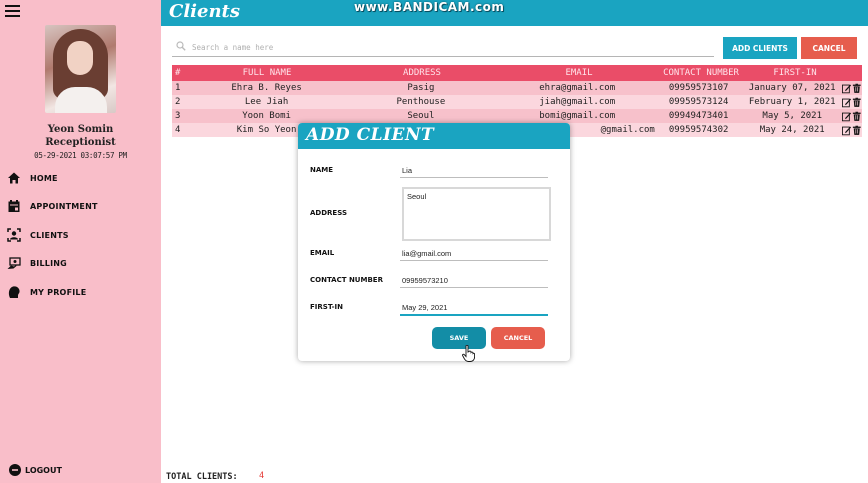  Describe the element at coordinates (267, 73) in the screenshot. I see `header-full-name: FULL NAME` at that location.